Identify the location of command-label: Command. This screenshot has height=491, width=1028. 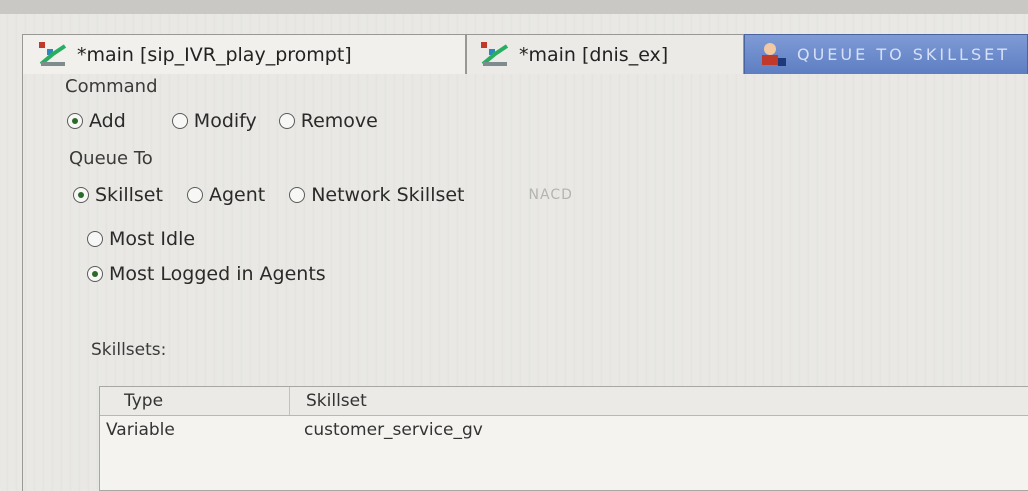
(111, 86).